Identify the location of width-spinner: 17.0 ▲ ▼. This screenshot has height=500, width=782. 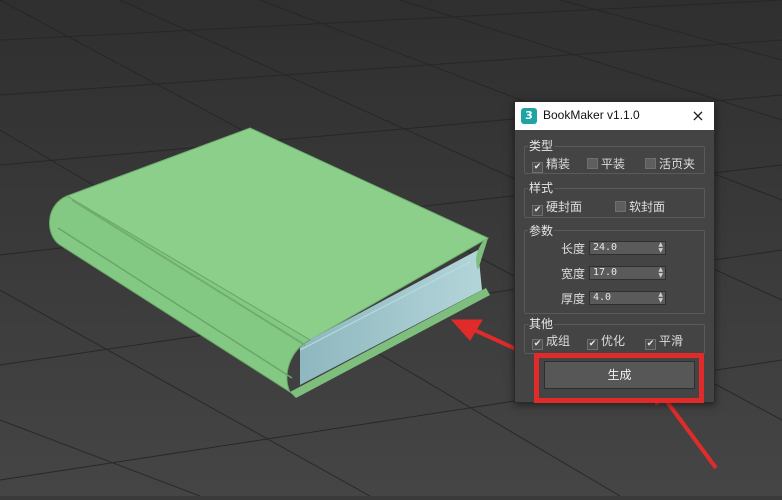
(627, 273).